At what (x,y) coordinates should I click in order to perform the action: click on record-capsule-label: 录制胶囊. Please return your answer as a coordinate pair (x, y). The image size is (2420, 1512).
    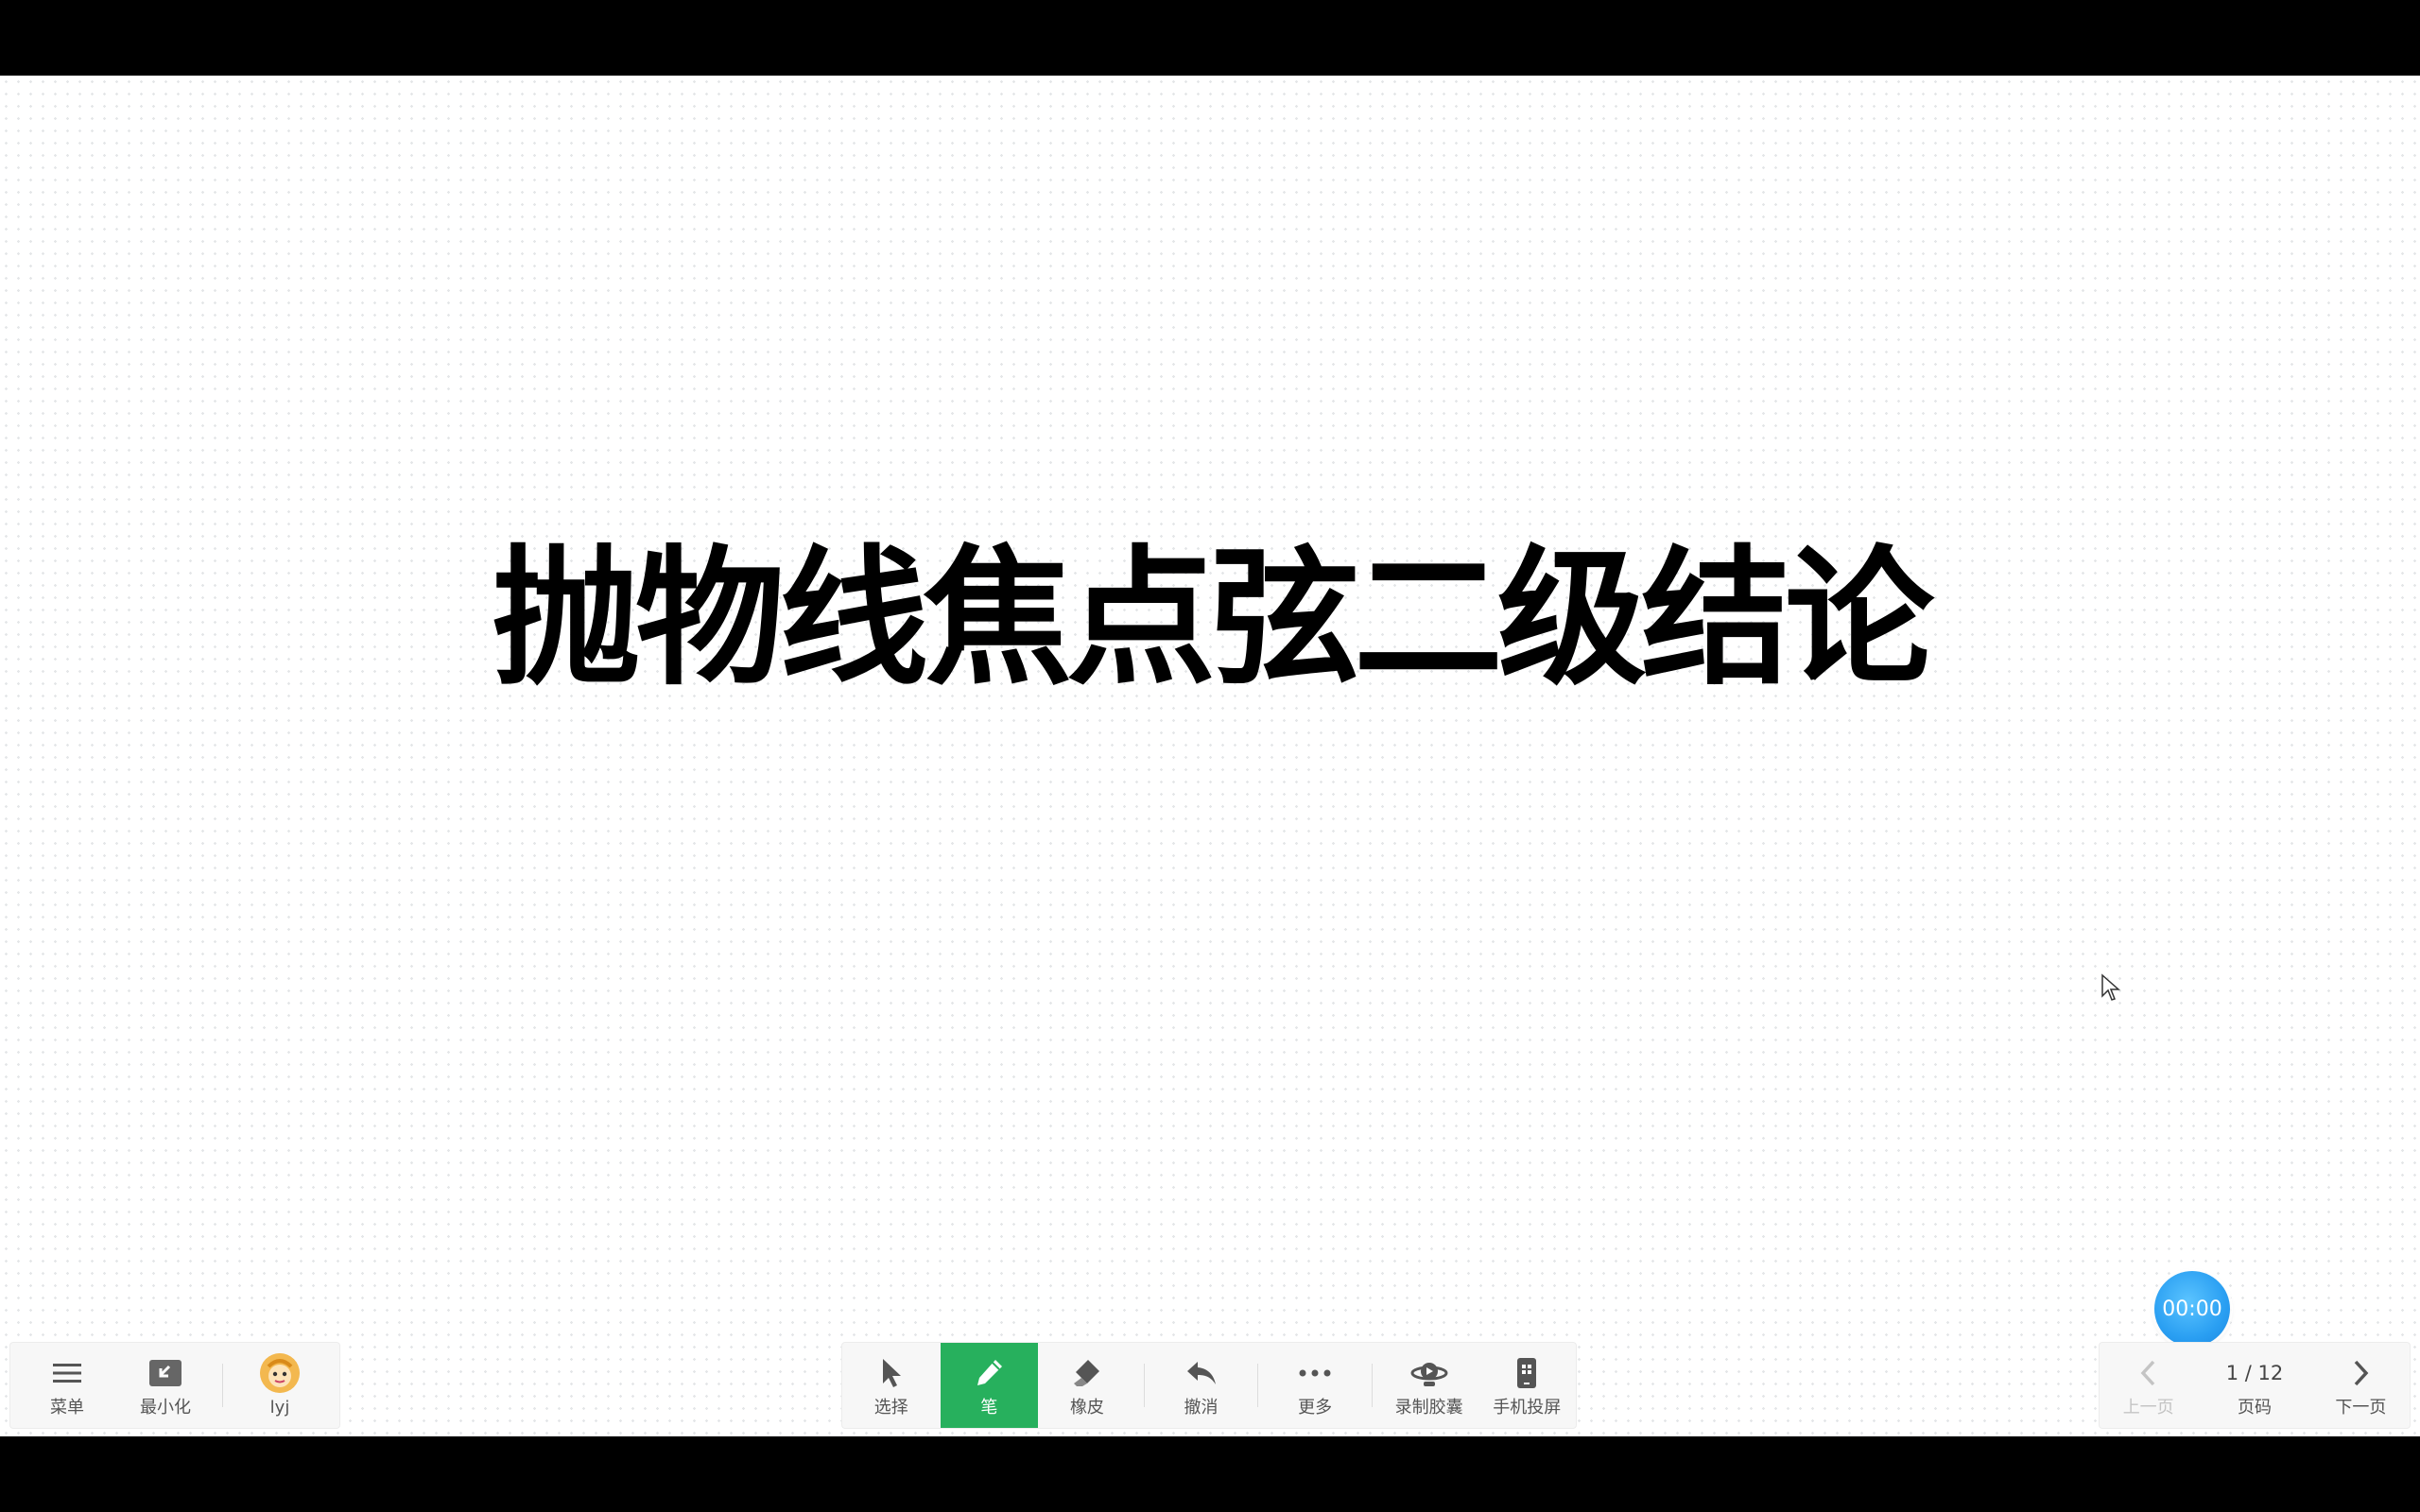
    Looking at the image, I should click on (1428, 1408).